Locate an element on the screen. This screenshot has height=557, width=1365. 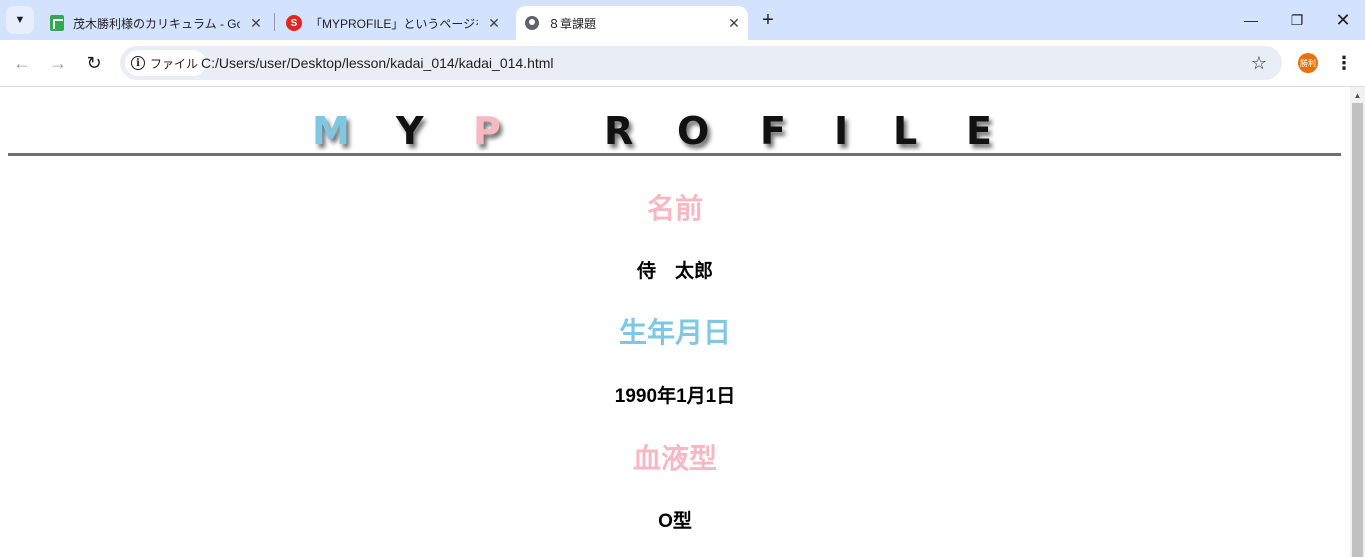
bookmark-star-icon: ☆ is located at coordinates (1259, 63).